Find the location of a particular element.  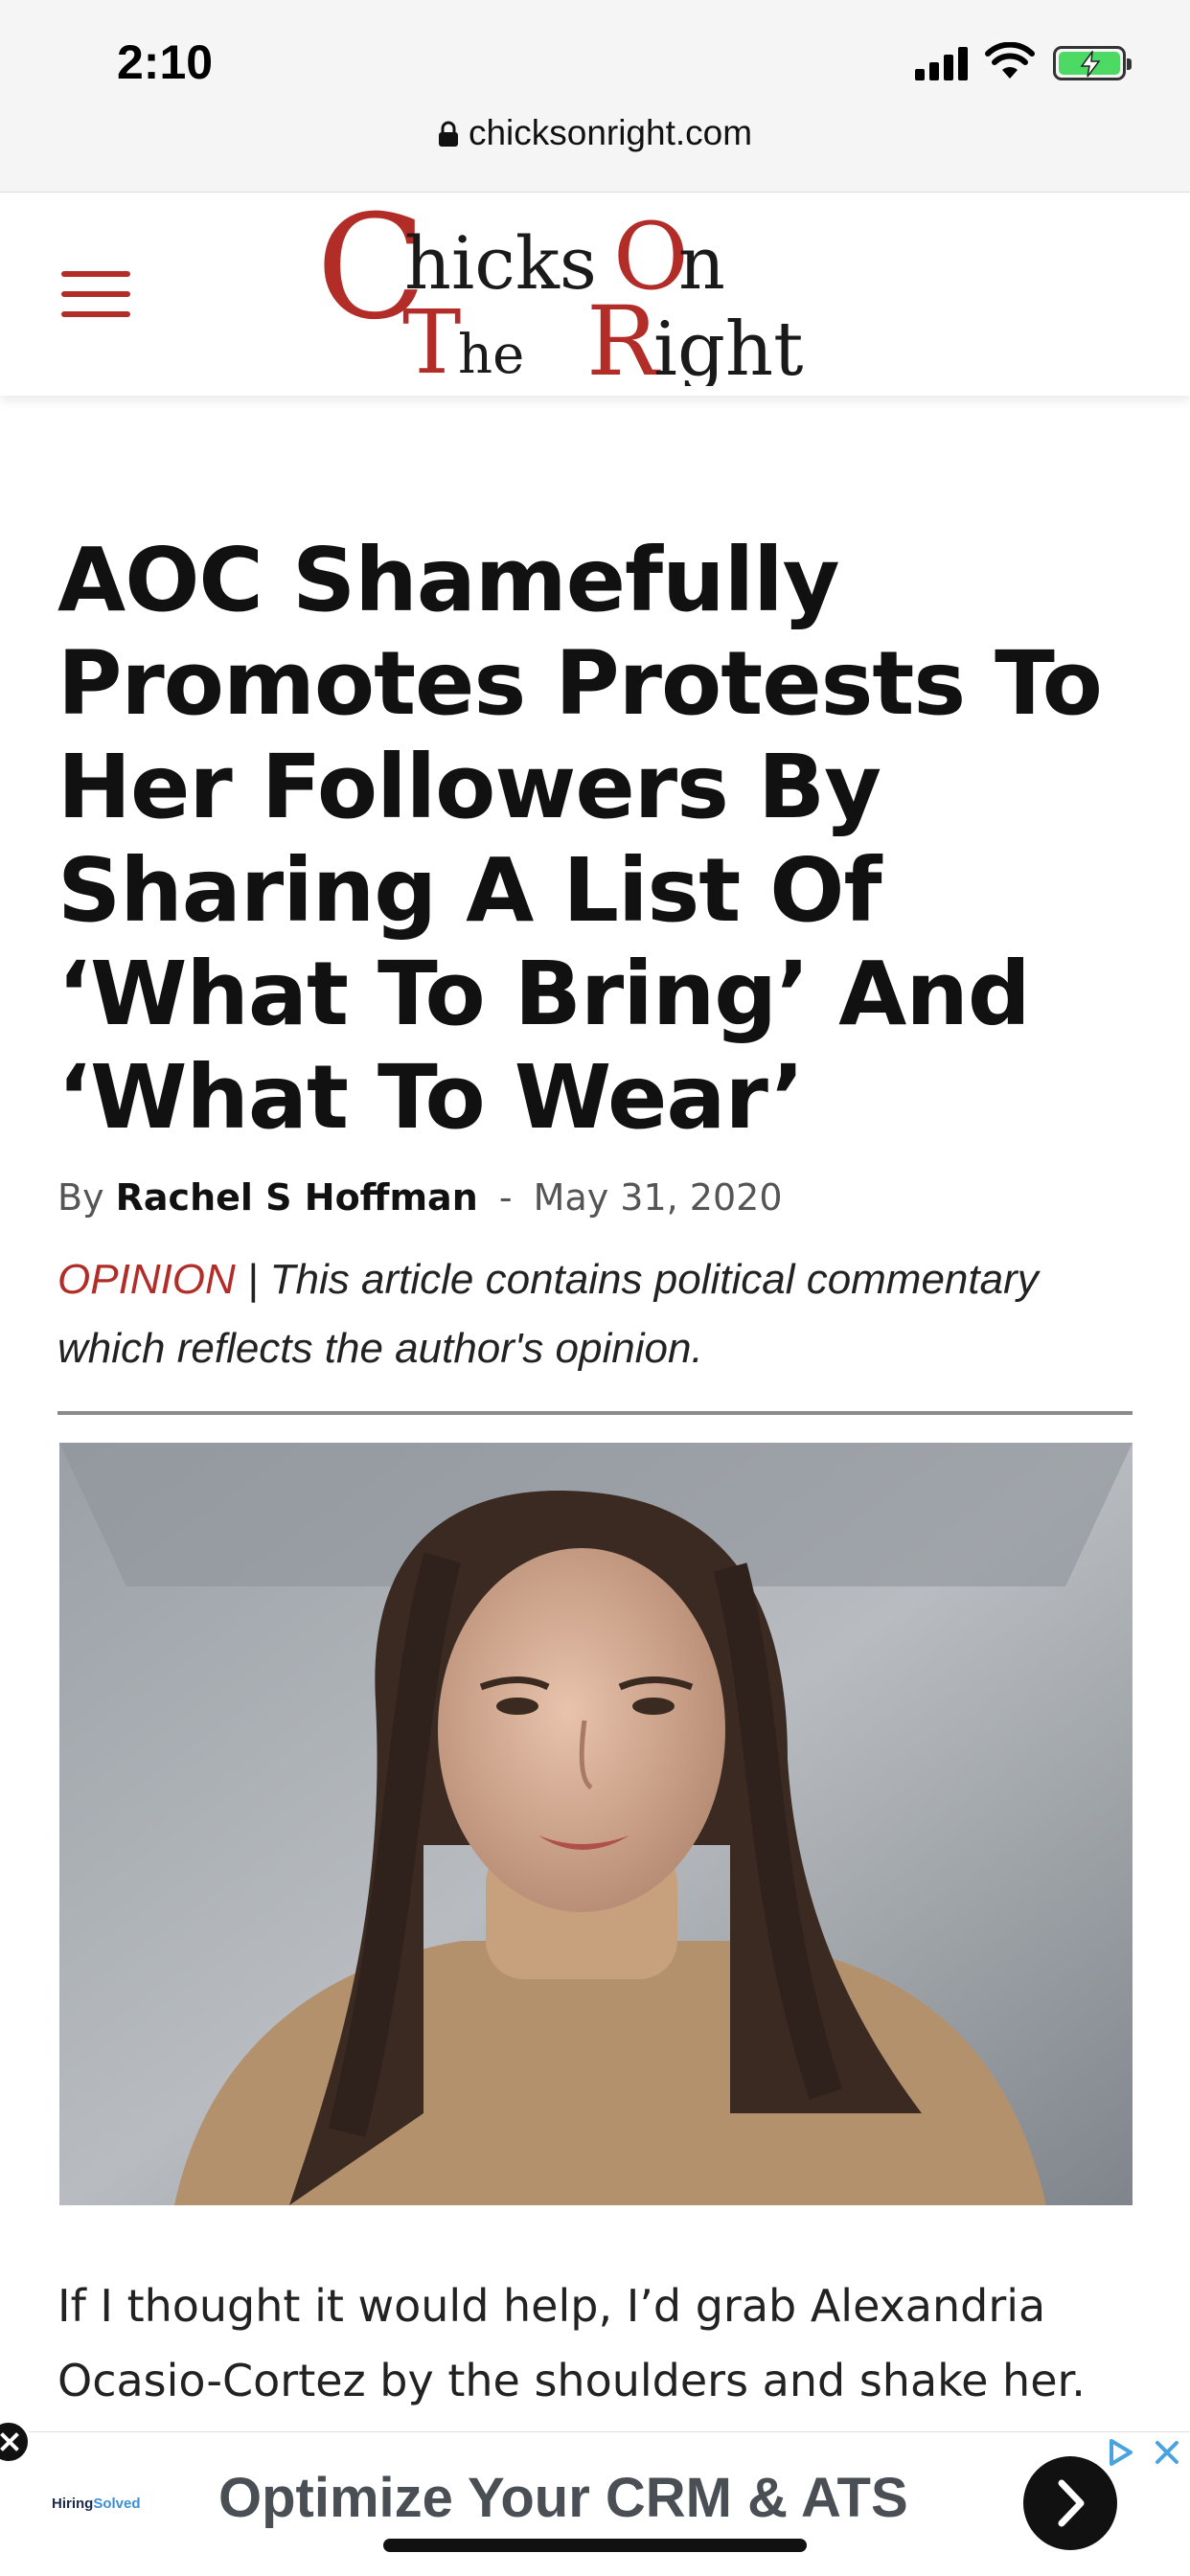

lock-icon is located at coordinates (448, 134).